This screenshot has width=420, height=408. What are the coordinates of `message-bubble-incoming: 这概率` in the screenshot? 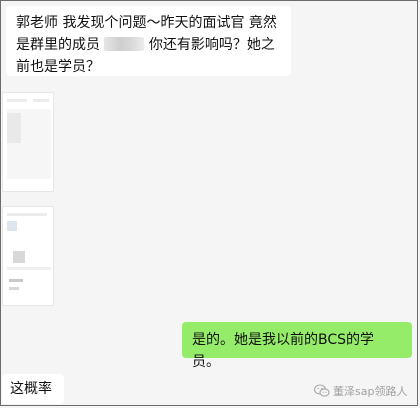 It's located at (33, 389).